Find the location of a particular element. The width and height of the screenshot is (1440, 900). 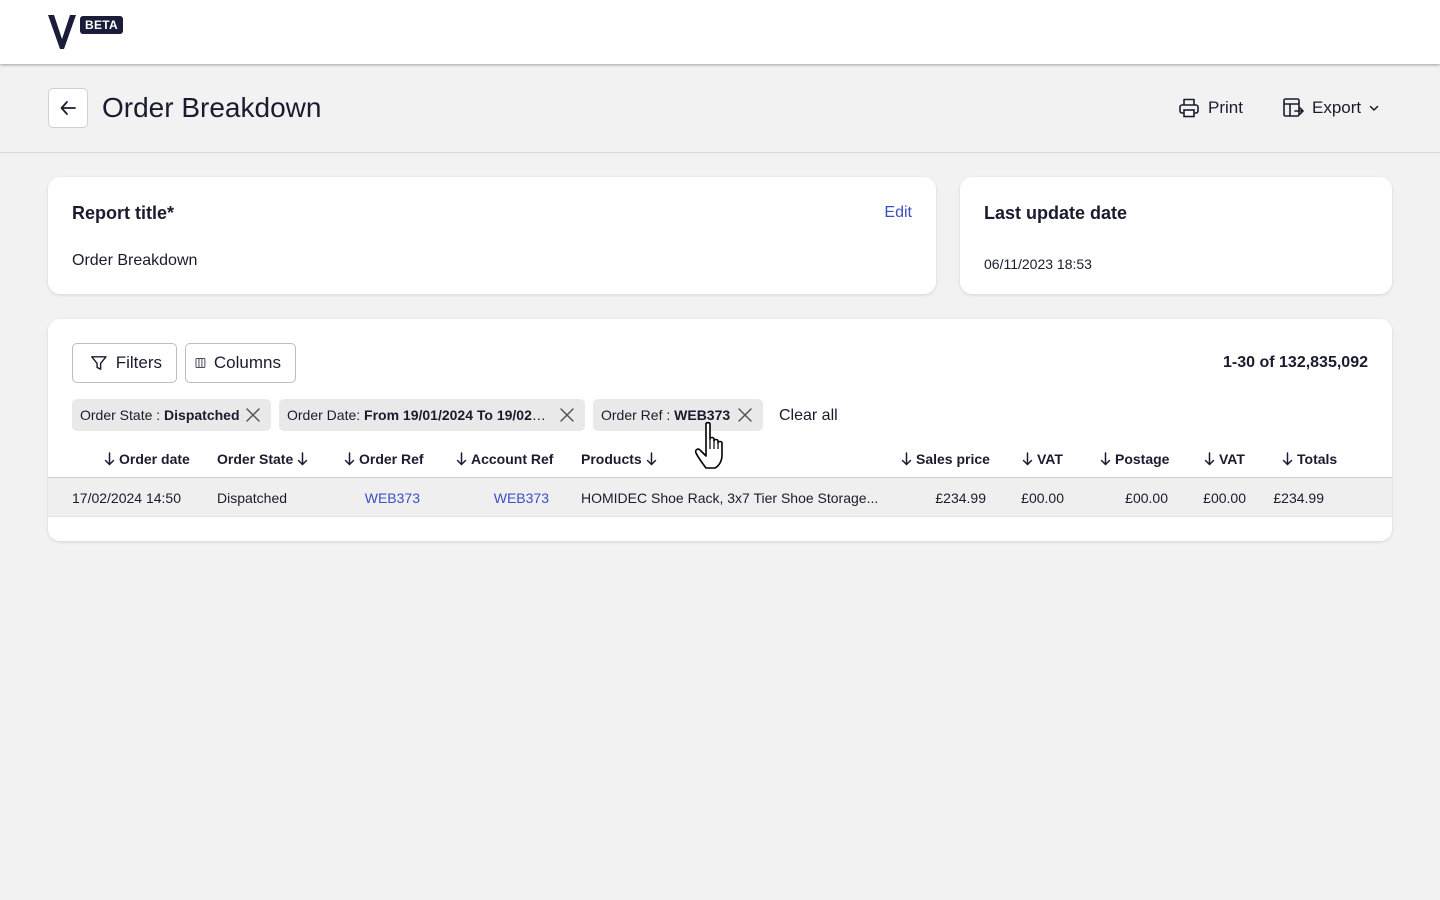

cell-vat: £00.00 is located at coordinates (1042, 498).